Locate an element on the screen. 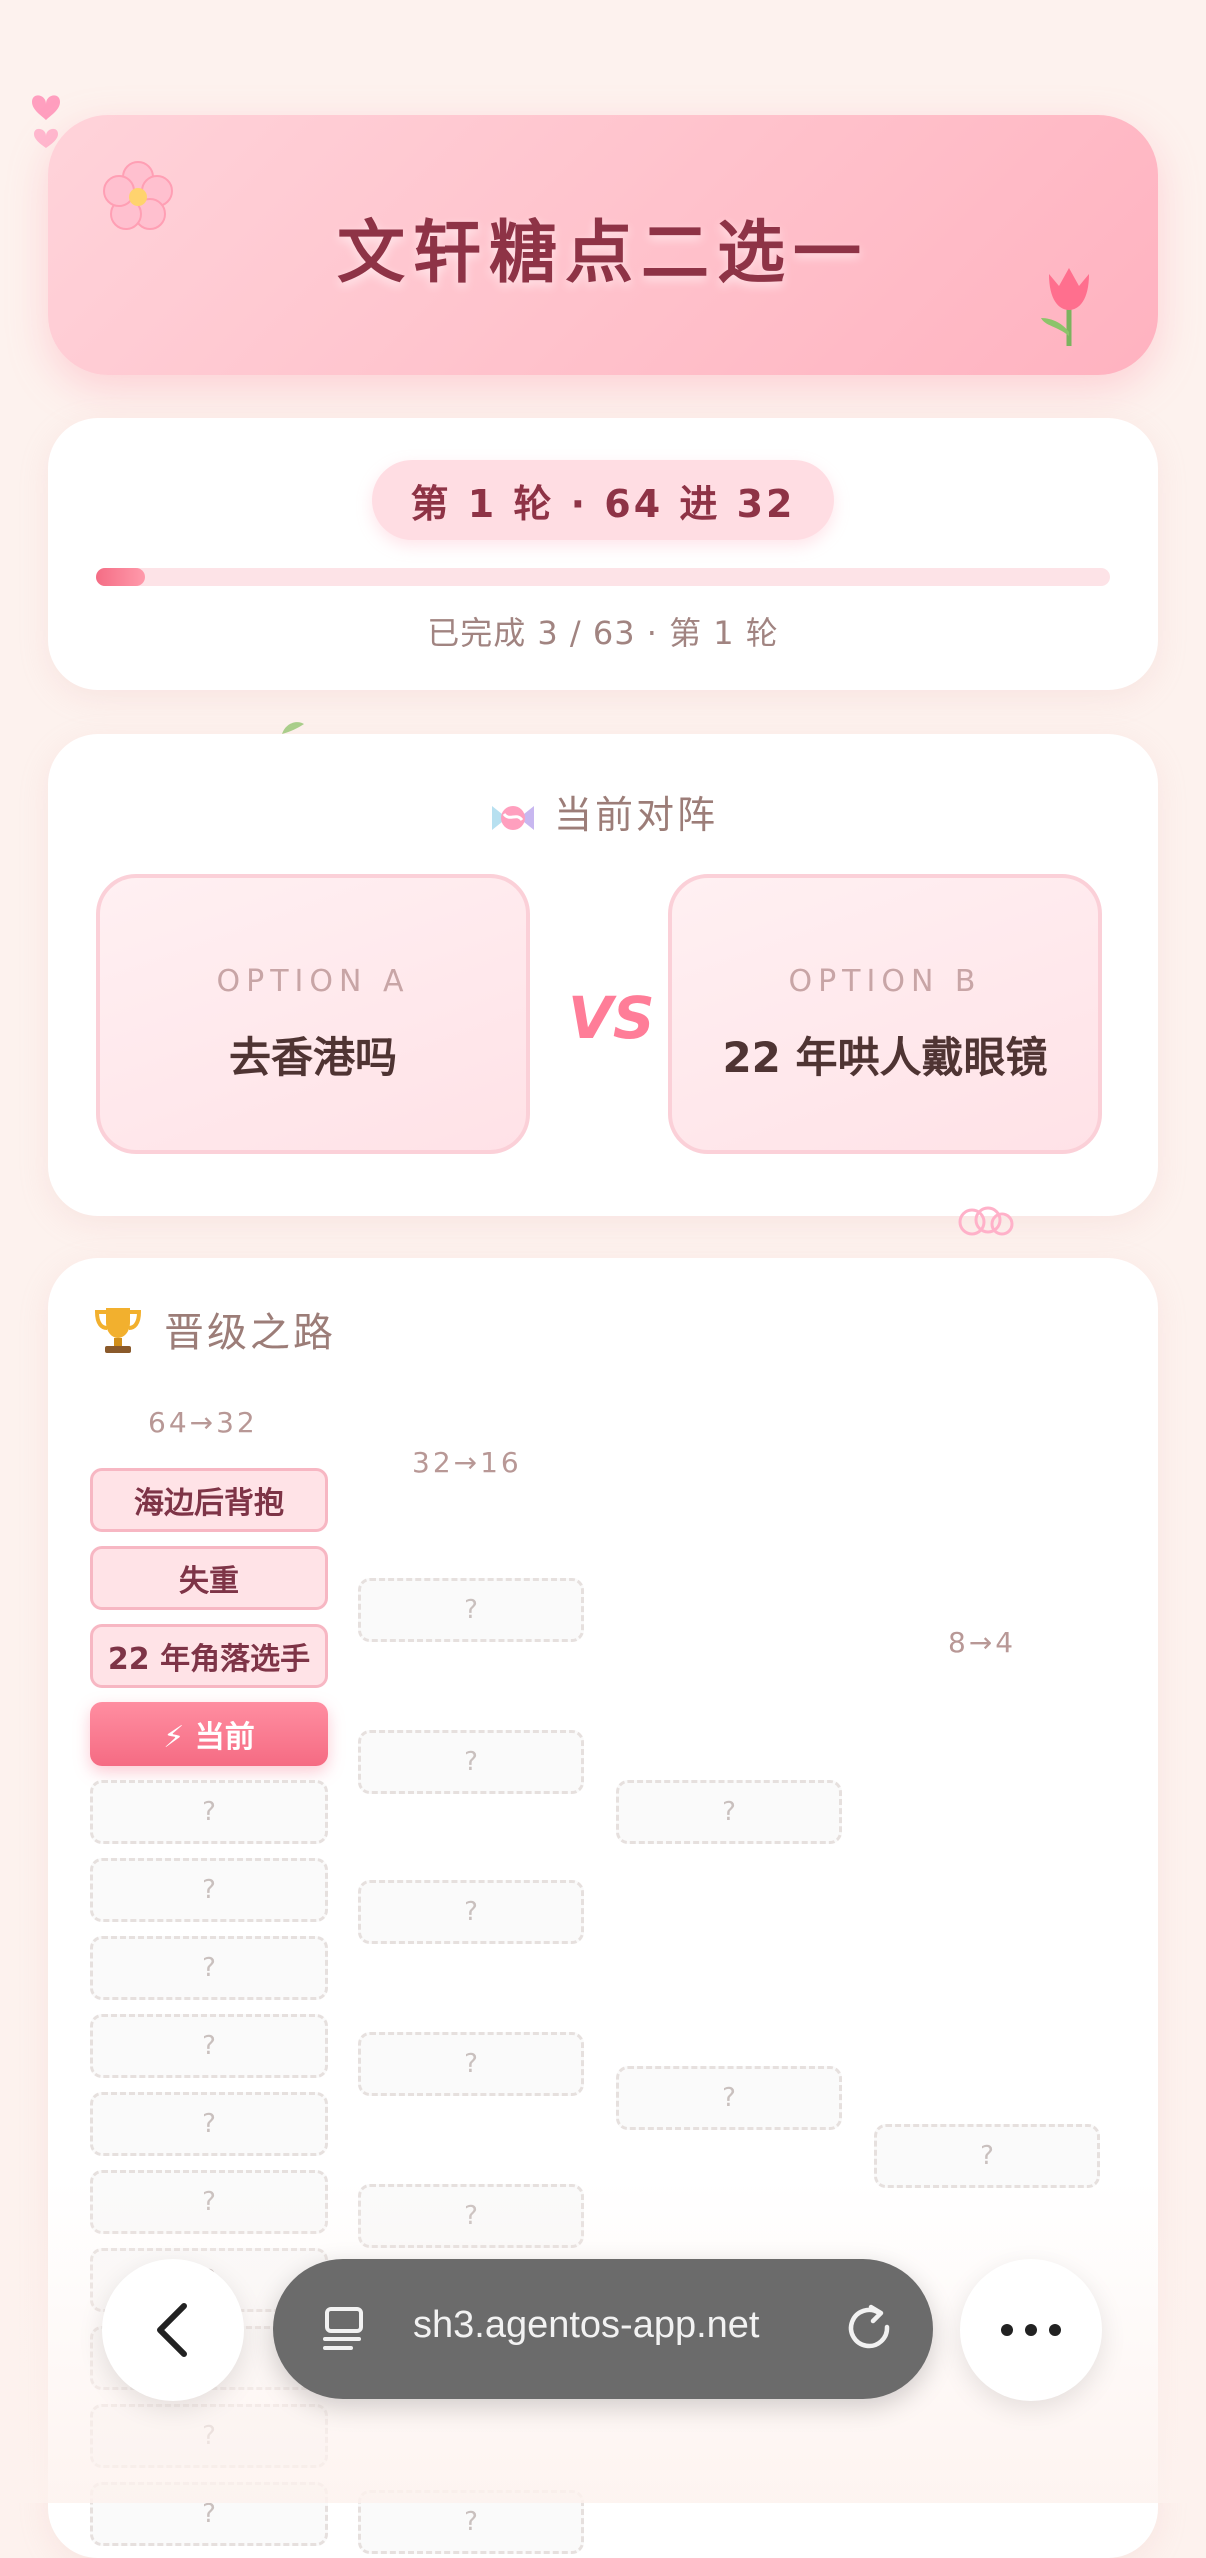 The width and height of the screenshot is (1206, 2558). url-bar: sh3.agentos-app.net is located at coordinates (603, 2329).